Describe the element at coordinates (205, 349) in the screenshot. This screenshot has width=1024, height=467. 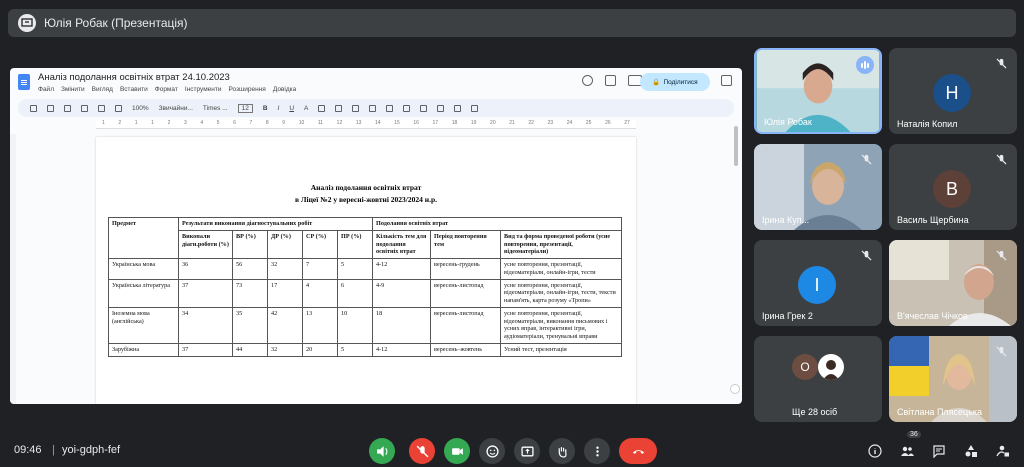
I see `table-cell: 37` at that location.